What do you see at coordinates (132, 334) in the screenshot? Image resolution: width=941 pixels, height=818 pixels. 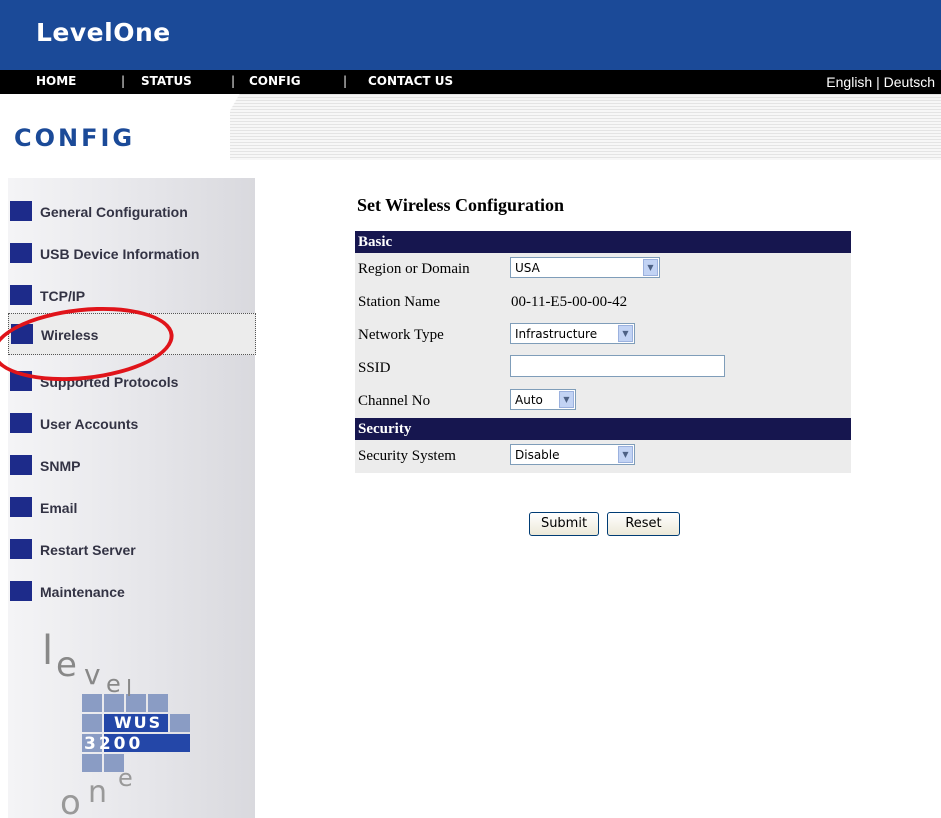 I see `sidebar-item-wireless: Wireless` at bounding box center [132, 334].